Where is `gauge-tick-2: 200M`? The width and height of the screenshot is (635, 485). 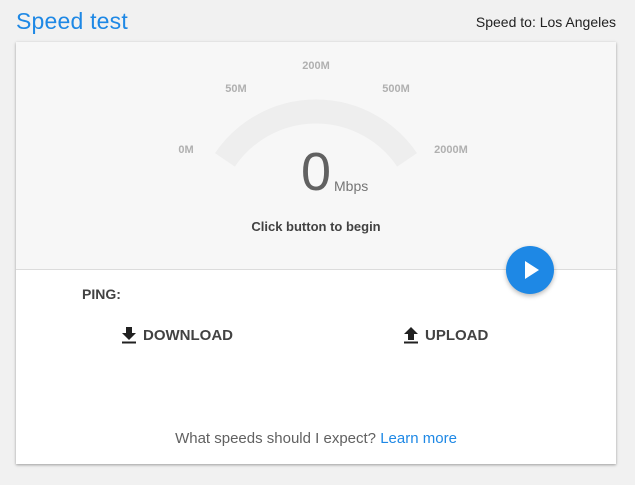
gauge-tick-2: 200M is located at coordinates (316, 66).